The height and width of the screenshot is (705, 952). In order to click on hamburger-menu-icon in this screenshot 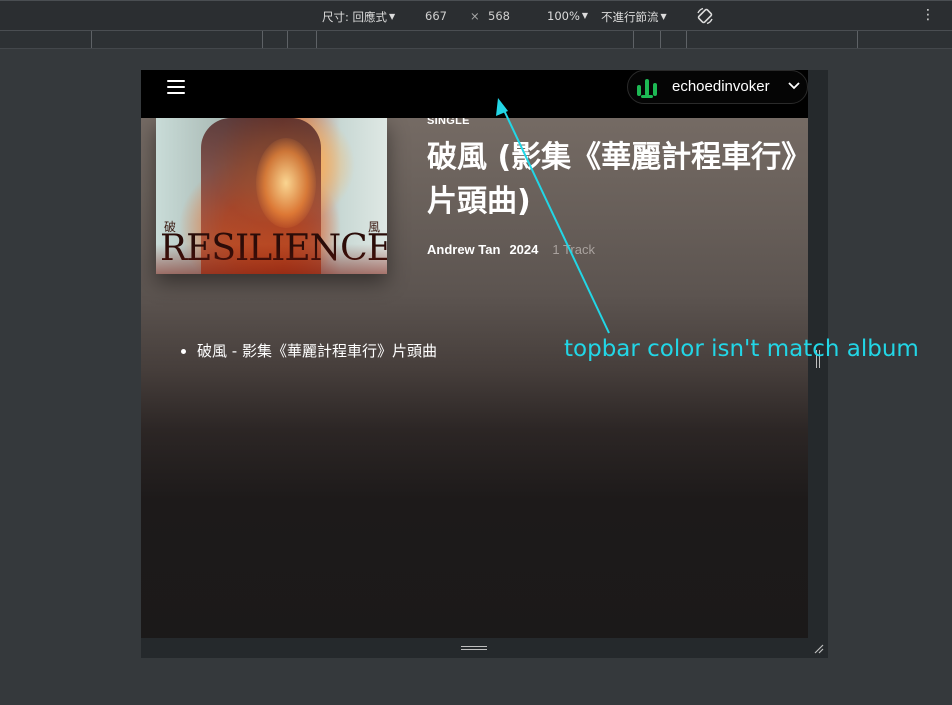, I will do `click(176, 87)`.